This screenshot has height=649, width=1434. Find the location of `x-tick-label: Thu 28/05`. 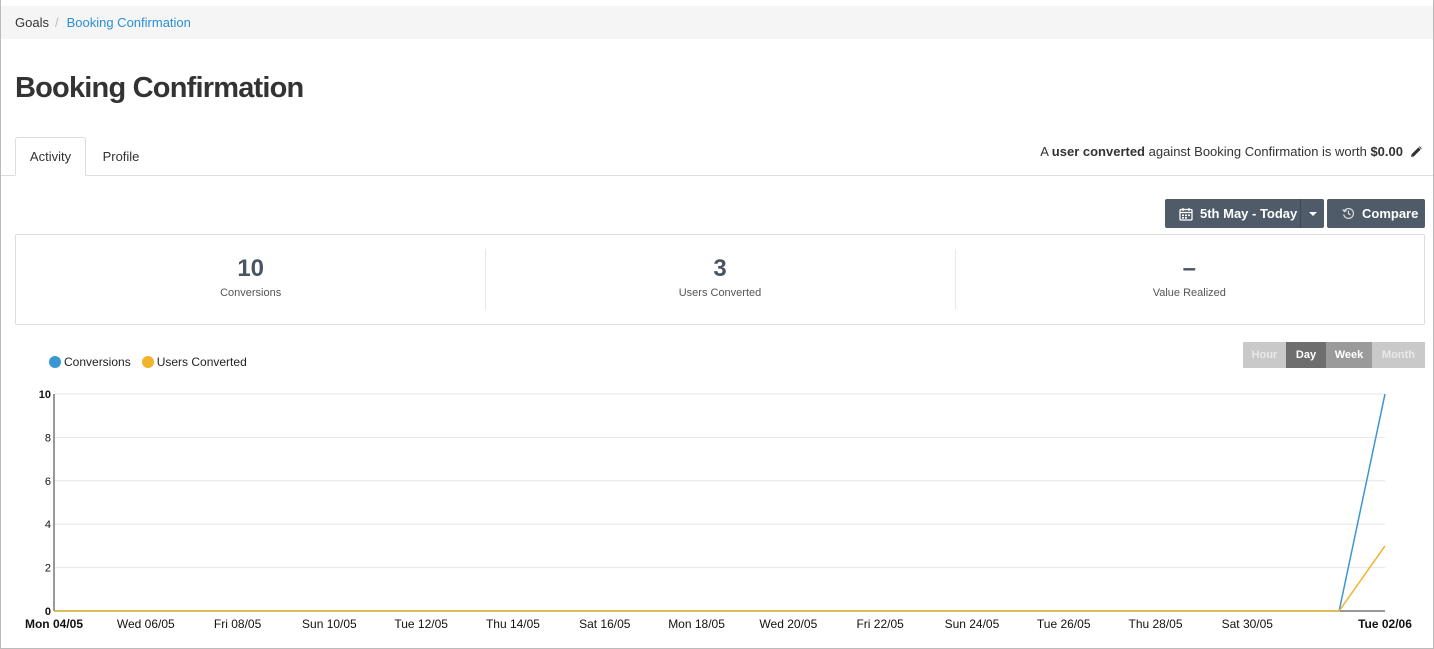

x-tick-label: Thu 28/05 is located at coordinates (1155, 624).